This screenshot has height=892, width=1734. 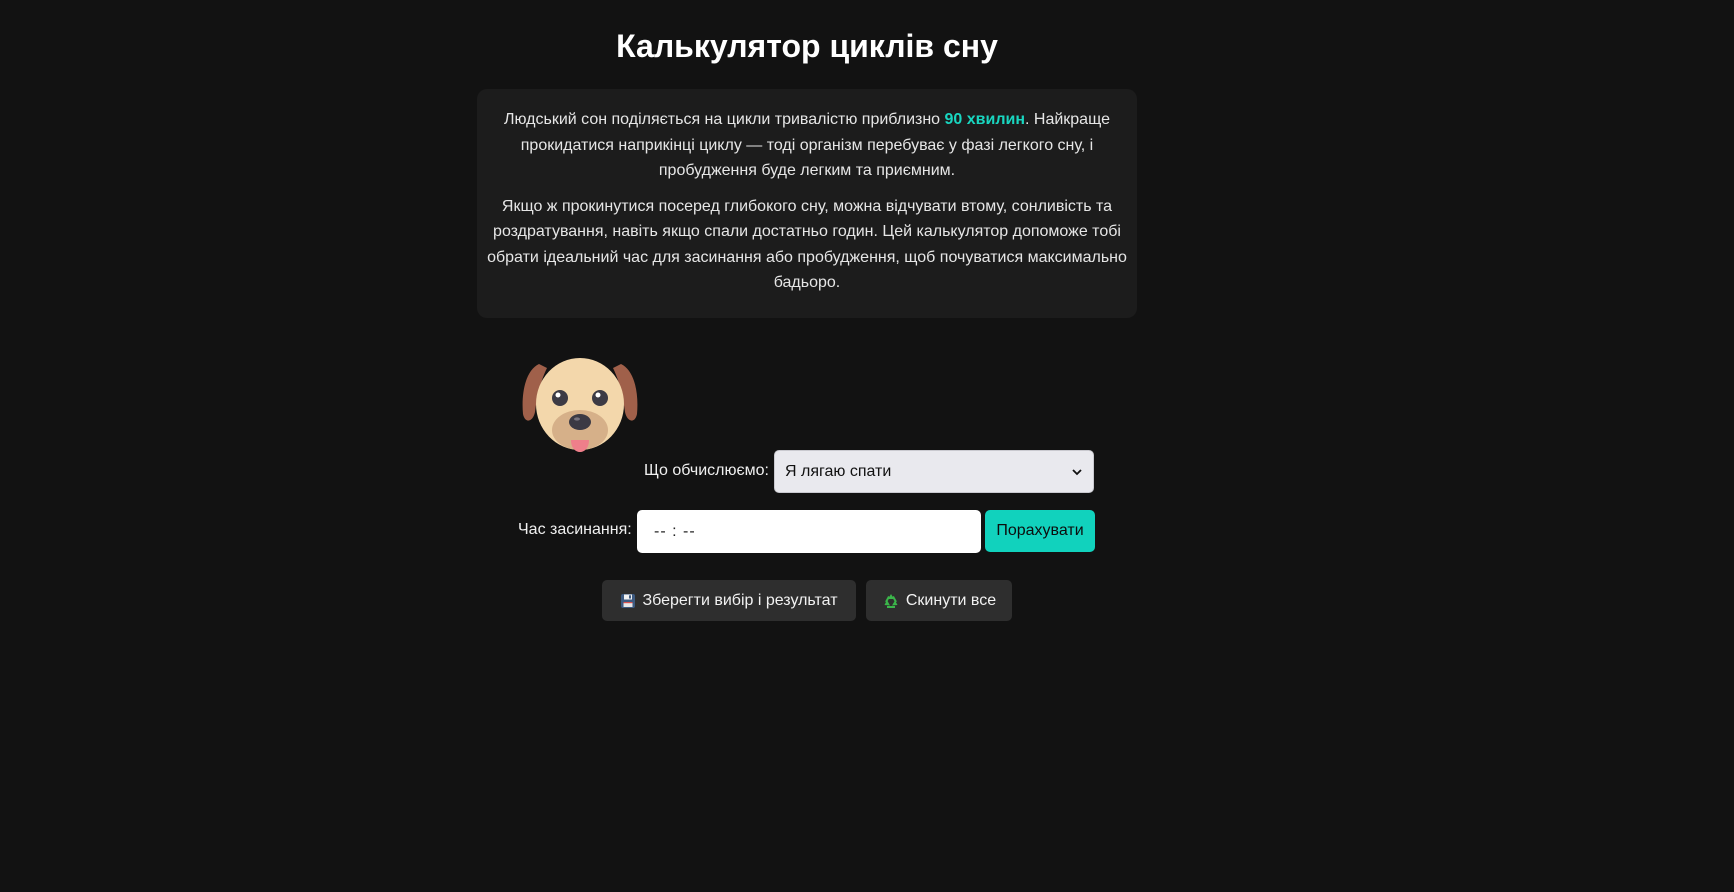 I want to click on mode-select: Я лягаю спати, so click(x=934, y=471).